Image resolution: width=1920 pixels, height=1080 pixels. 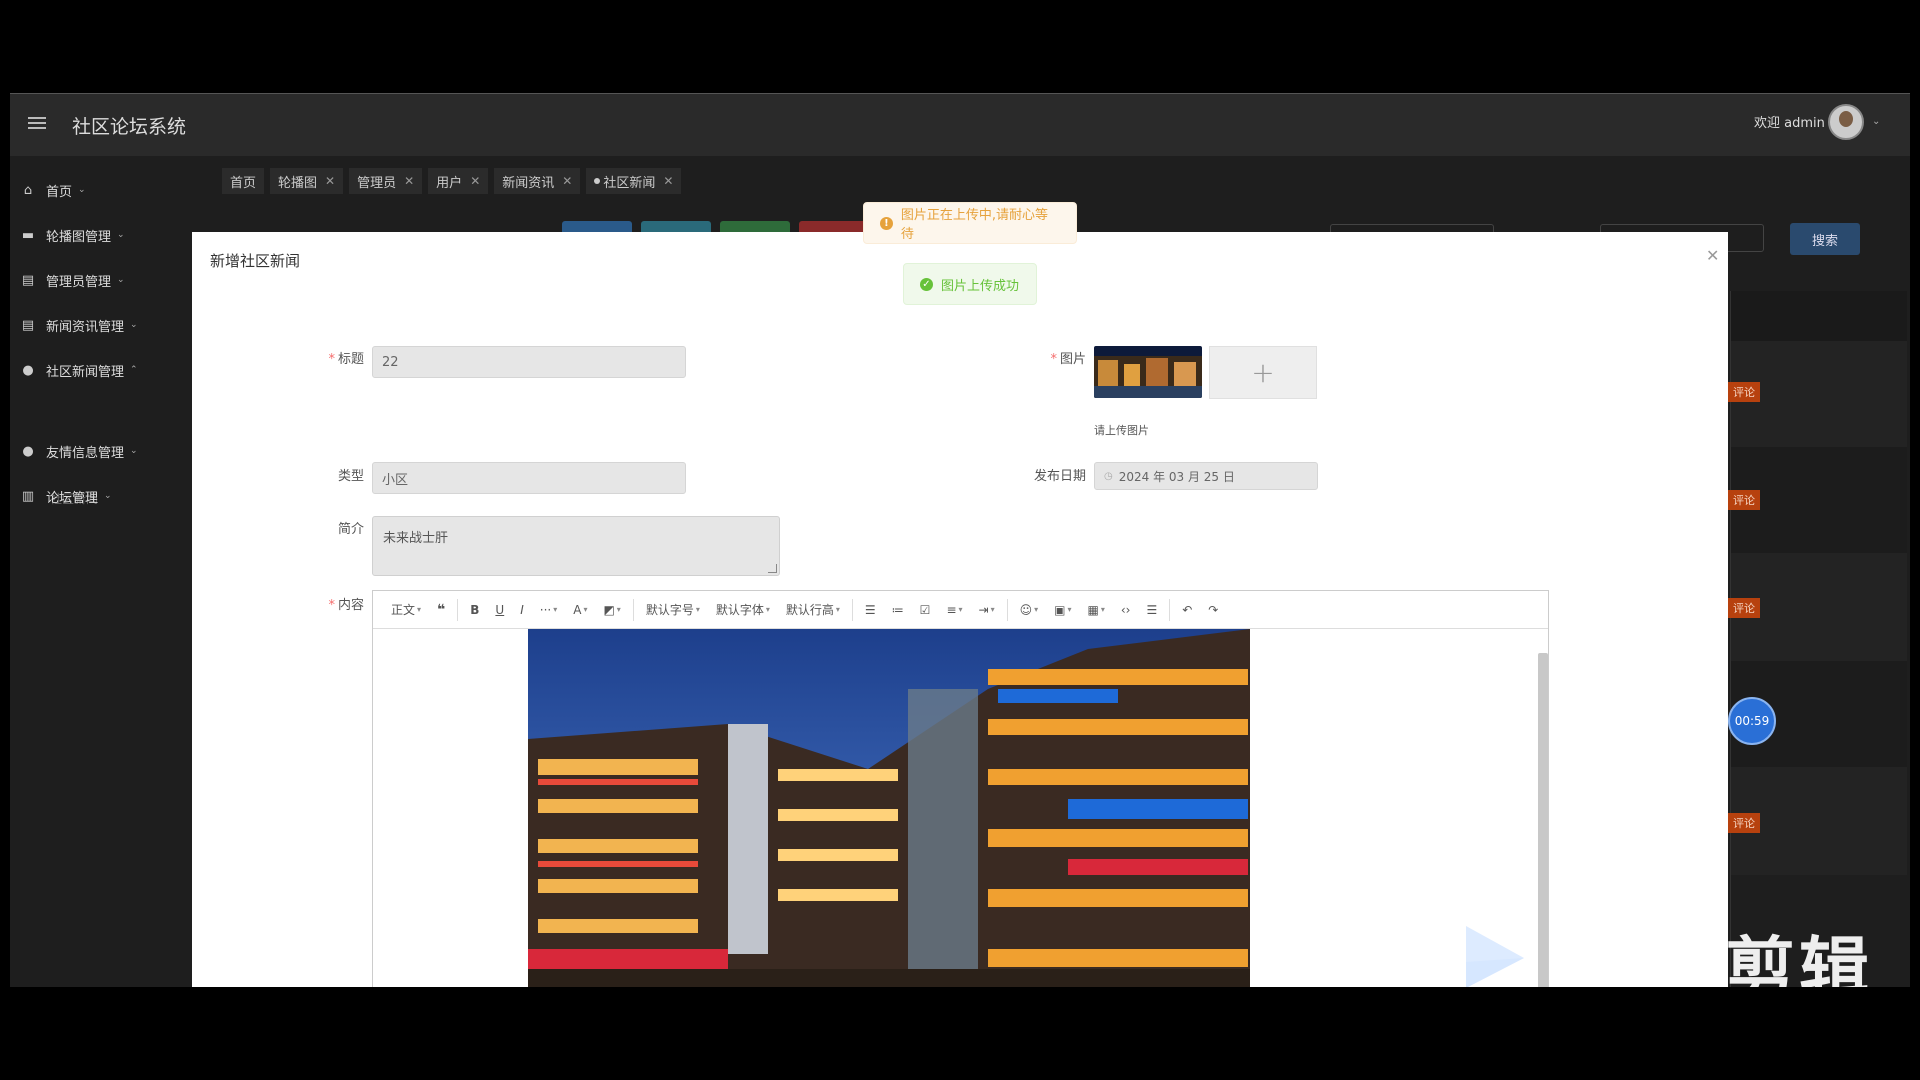 I want to click on content-image, so click(x=889, y=808).